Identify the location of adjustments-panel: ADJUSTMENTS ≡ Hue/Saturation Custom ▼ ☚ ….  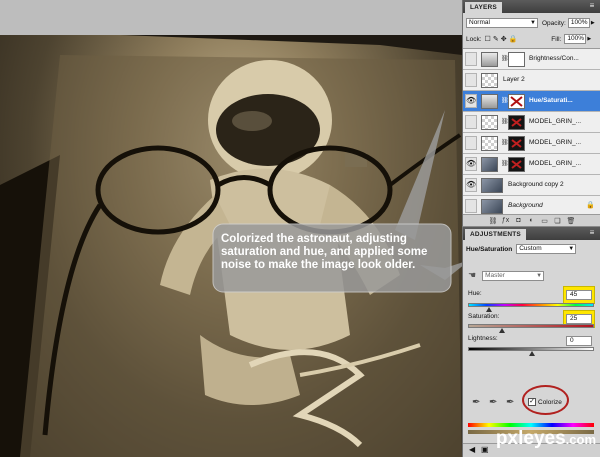
(531, 341).